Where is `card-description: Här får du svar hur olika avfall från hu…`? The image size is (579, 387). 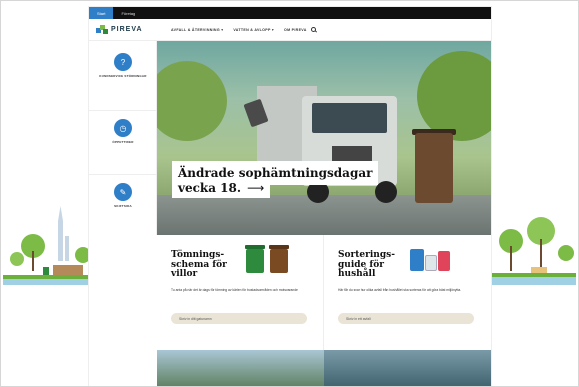
card-description: Här får du svar hur olika avfall från hu… is located at coordinates (400, 289).